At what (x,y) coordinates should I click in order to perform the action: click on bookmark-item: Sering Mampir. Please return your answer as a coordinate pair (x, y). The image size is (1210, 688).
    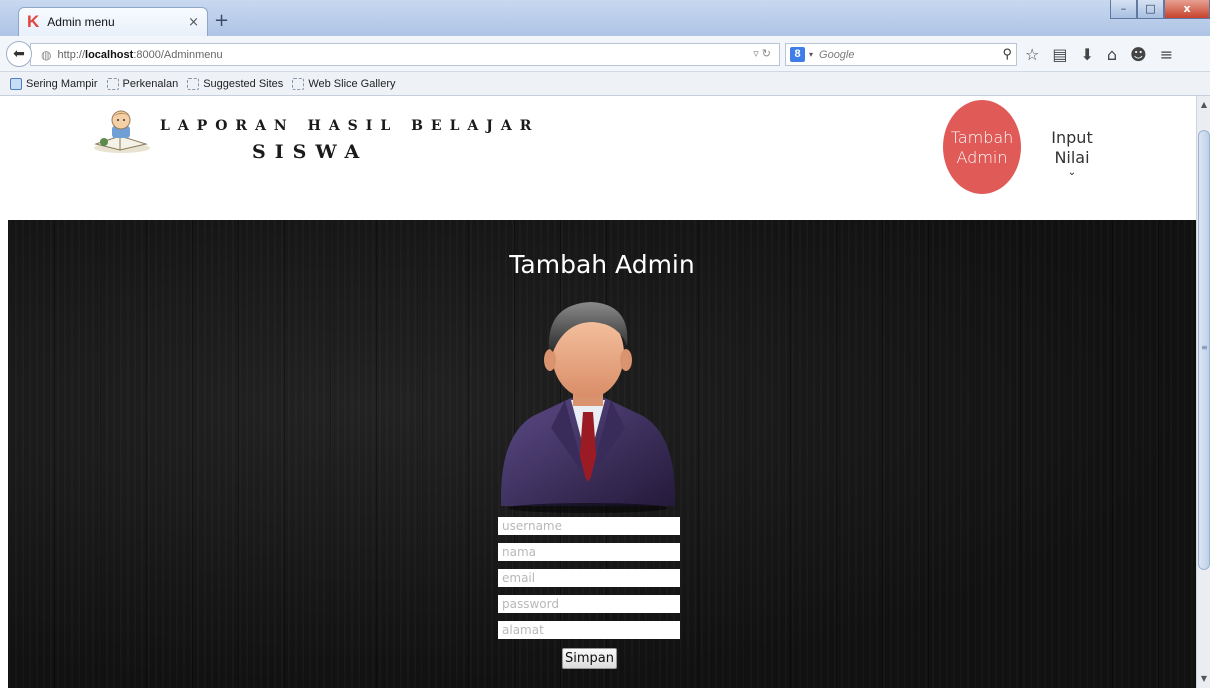
    Looking at the image, I should click on (54, 83).